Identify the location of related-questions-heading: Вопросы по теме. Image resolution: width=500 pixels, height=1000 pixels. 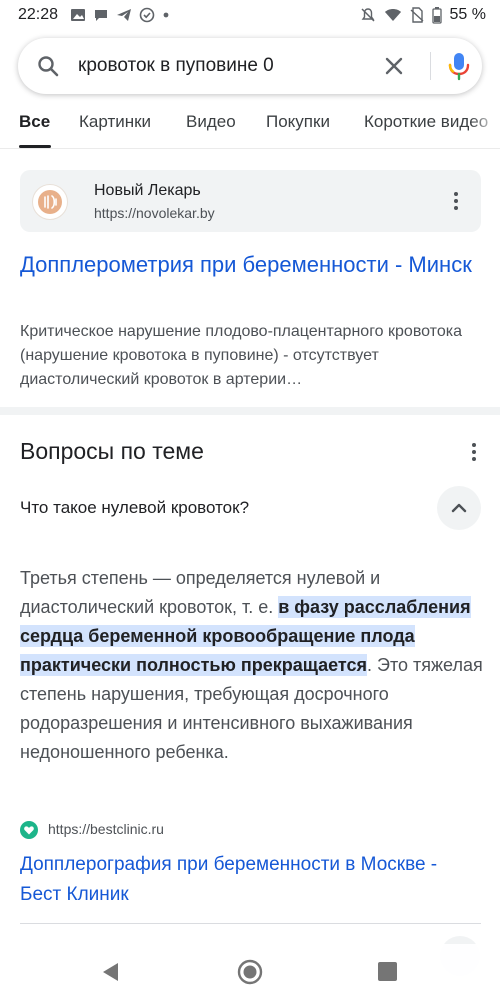
(112, 451).